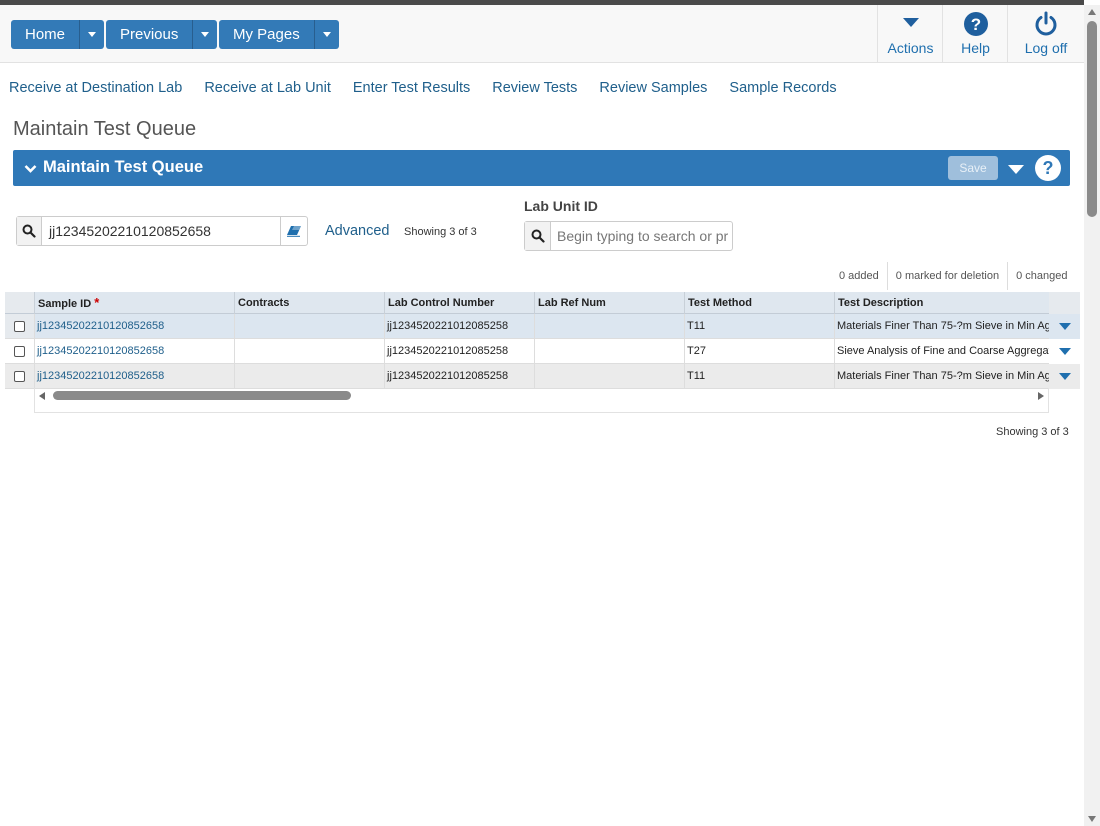 The image size is (1100, 826). What do you see at coordinates (1041, 276) in the screenshot?
I see `changed-count: 0 changed` at bounding box center [1041, 276].